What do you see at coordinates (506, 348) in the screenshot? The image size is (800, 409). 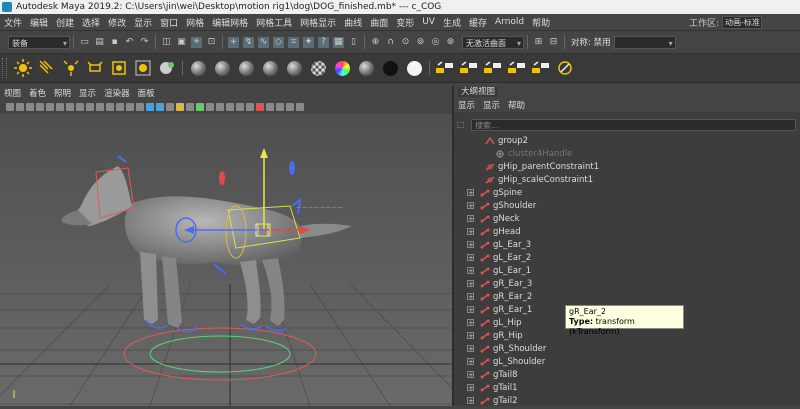 I see `outliner-row: + gR_Shoulder` at bounding box center [506, 348].